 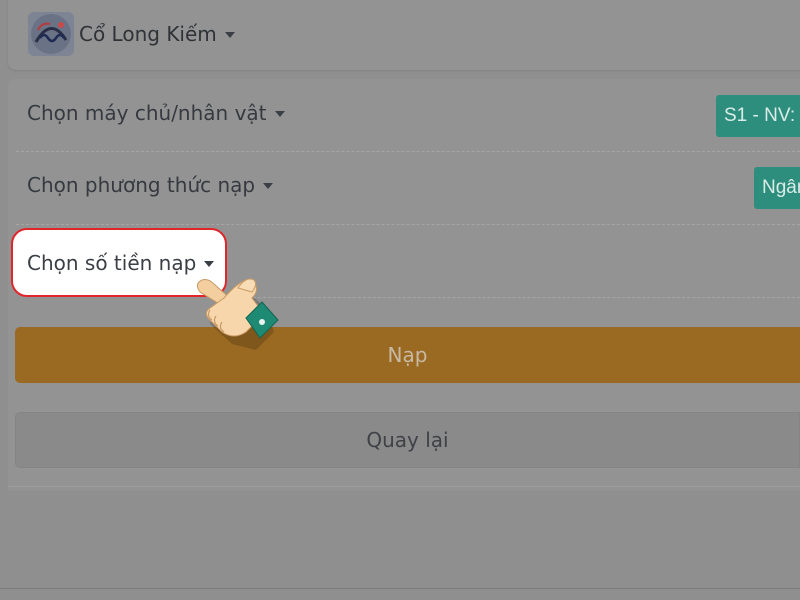 What do you see at coordinates (408, 188) in the screenshot?
I see `method-row: Chọn phương thức nạp Ngân` at bounding box center [408, 188].